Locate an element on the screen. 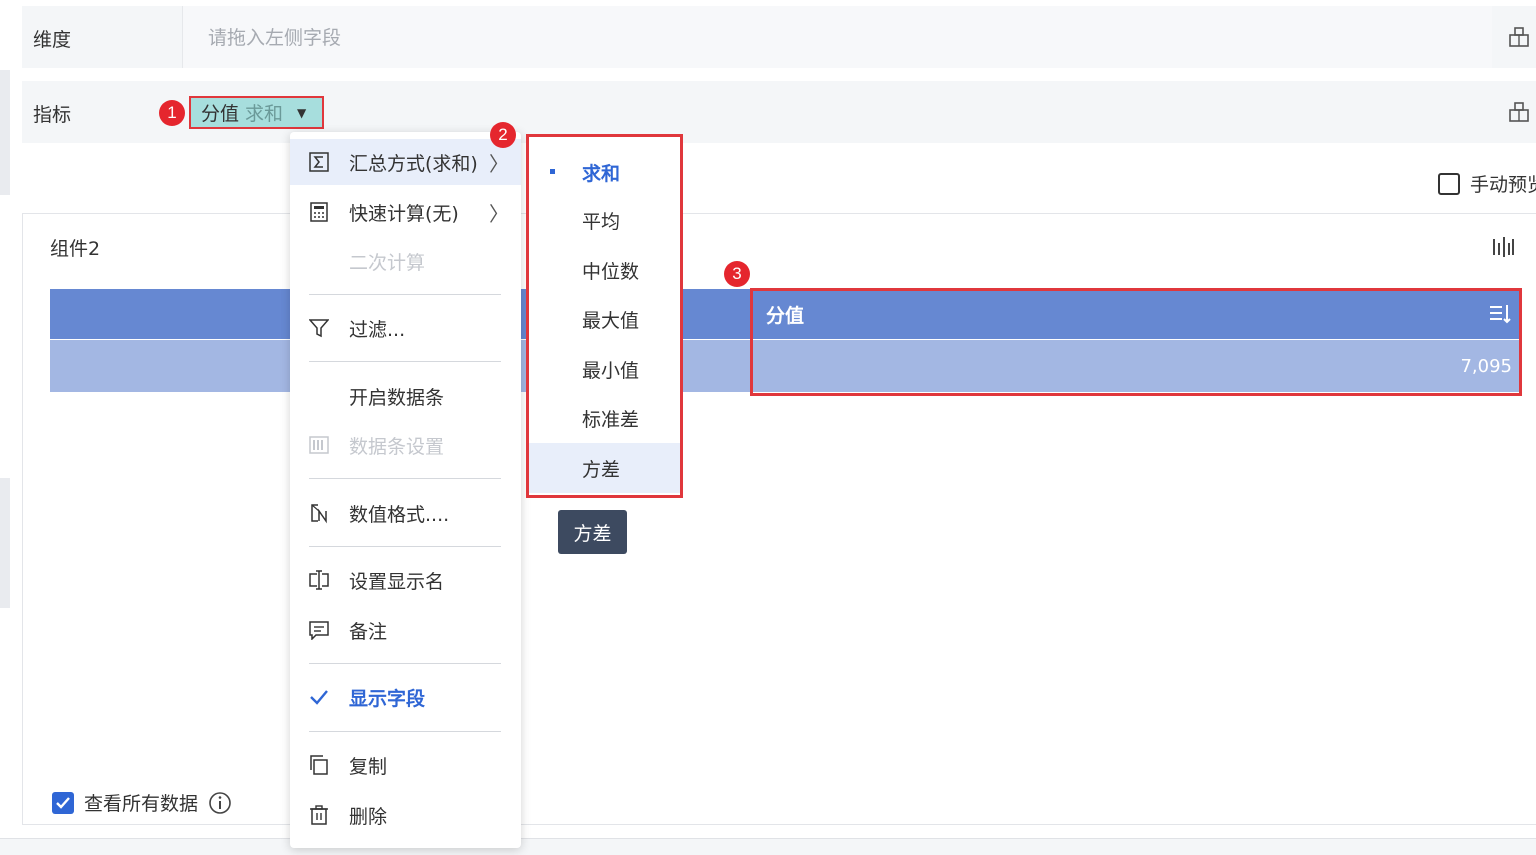  manual-preview-toggle: 手动预览 is located at coordinates (1487, 183).